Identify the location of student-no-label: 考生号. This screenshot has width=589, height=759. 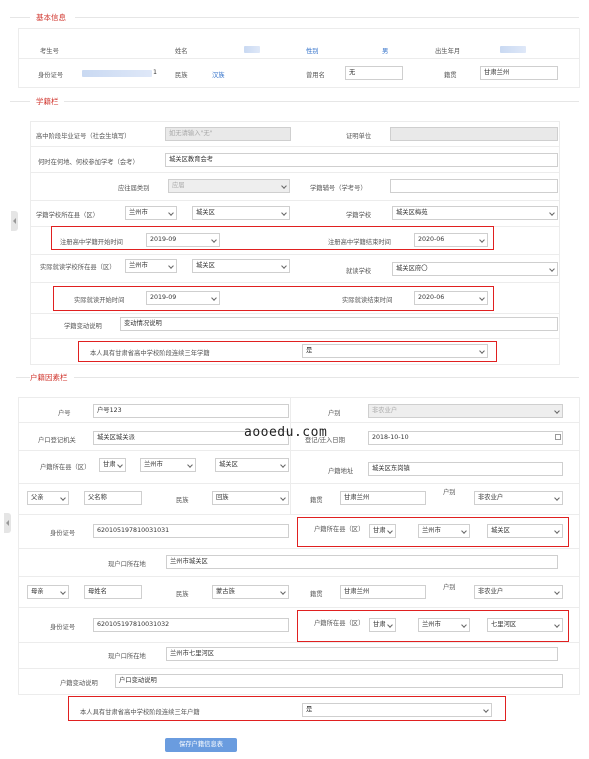
(49, 51).